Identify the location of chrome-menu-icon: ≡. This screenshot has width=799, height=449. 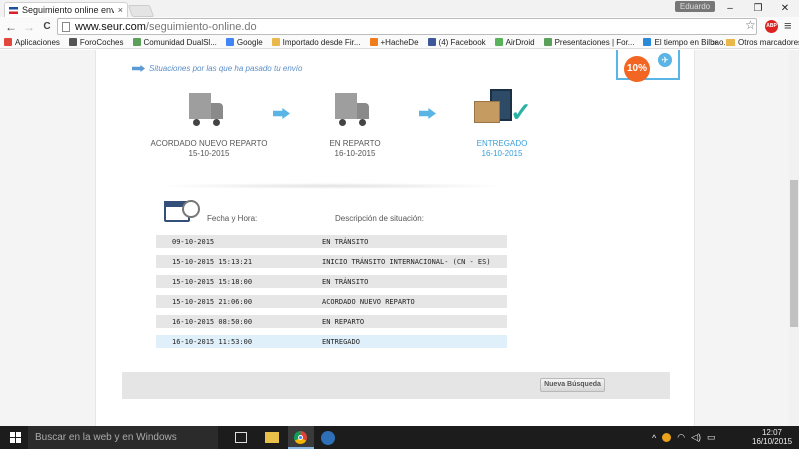
(788, 25).